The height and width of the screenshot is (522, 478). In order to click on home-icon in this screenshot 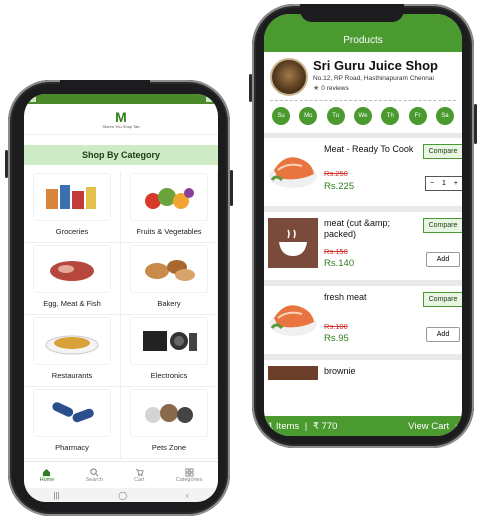, I will do `click(47, 472)`.